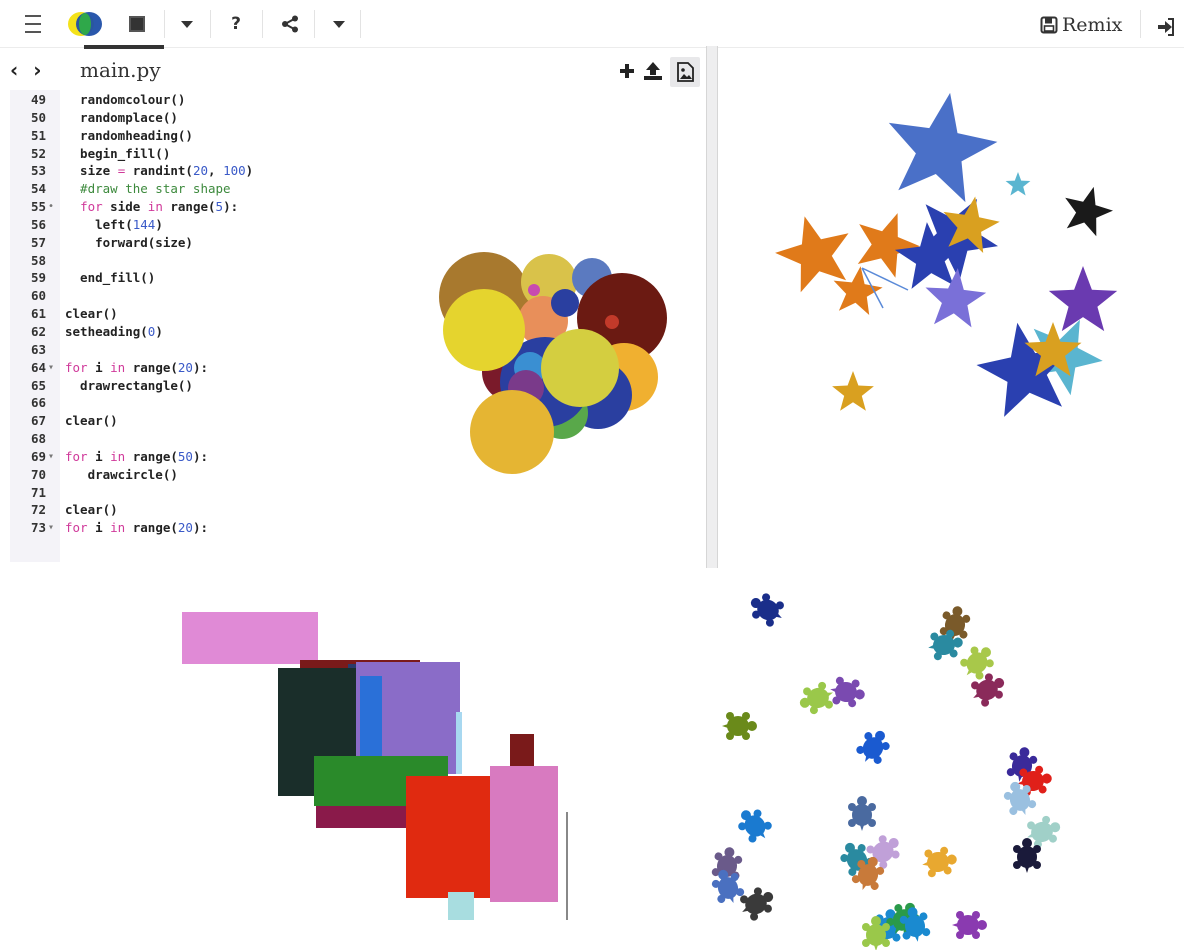  What do you see at coordinates (236, 24) in the screenshot?
I see `help-button: ?` at bounding box center [236, 24].